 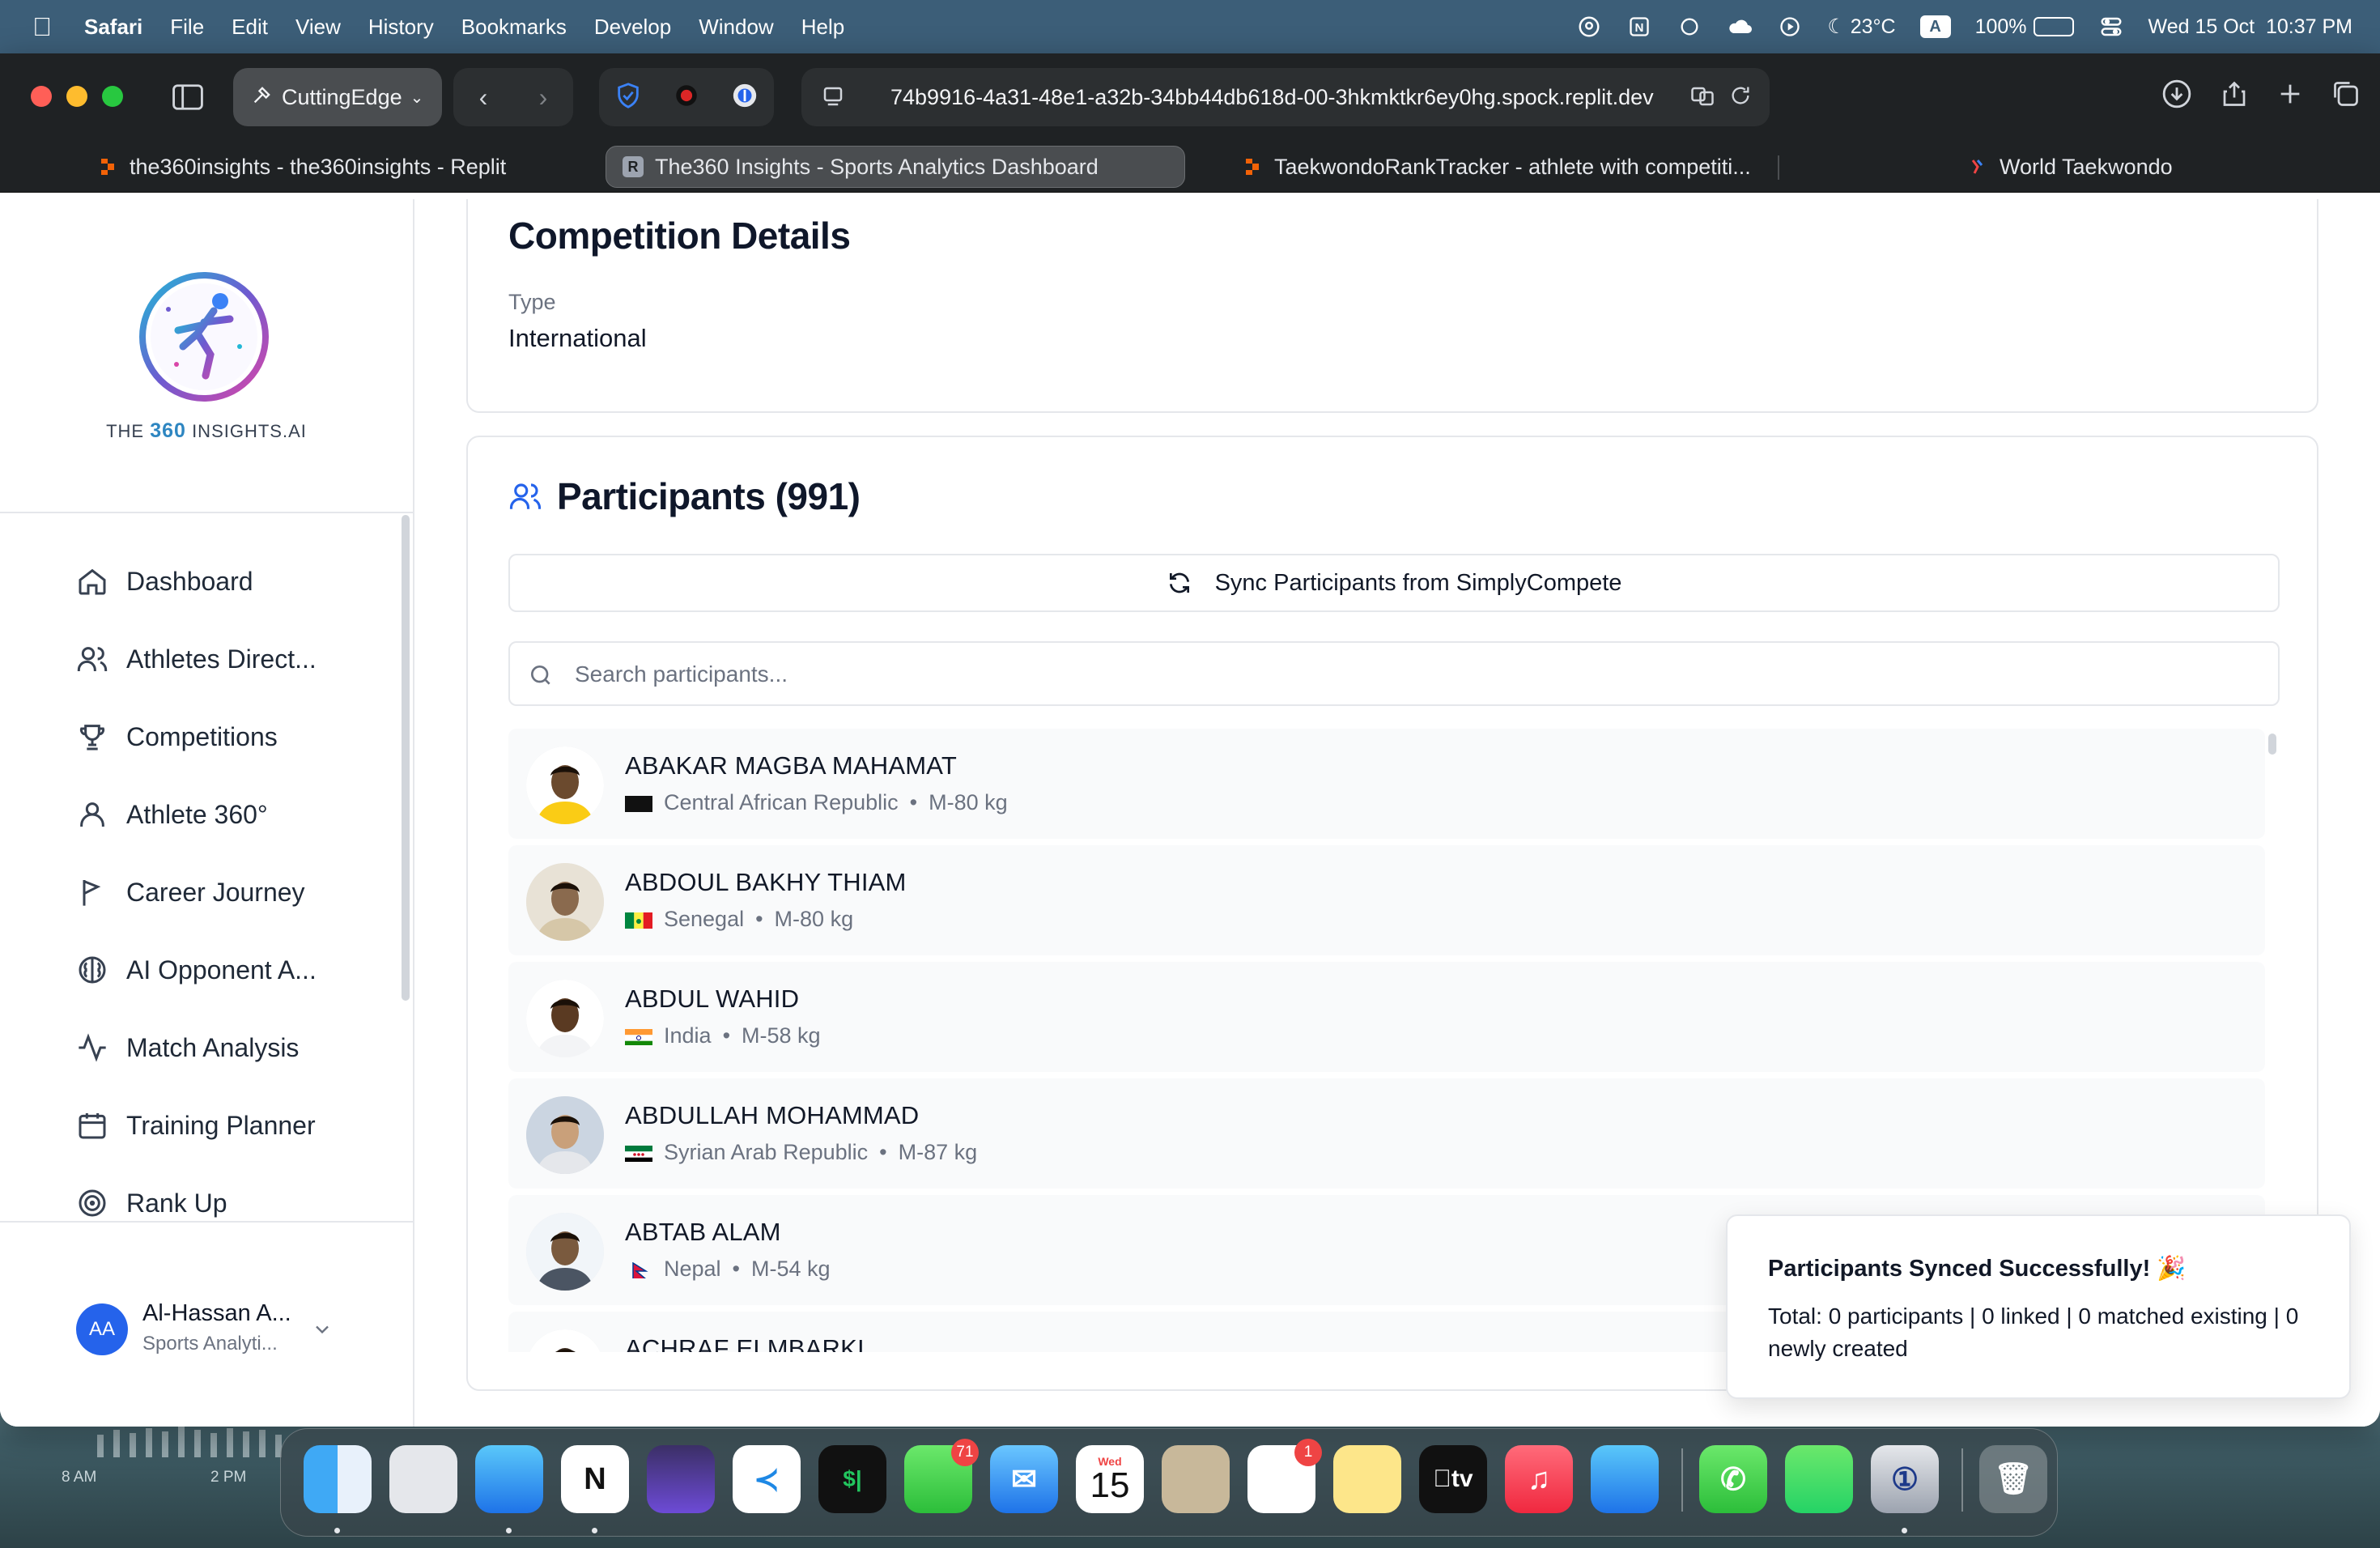 I want to click on mail-app-icon: ✉, so click(x=1024, y=1479).